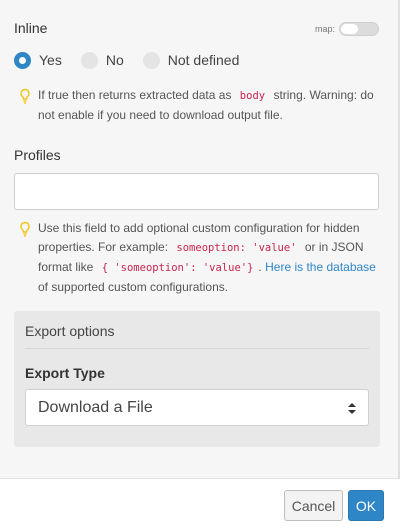  Describe the element at coordinates (50, 60) in the screenshot. I see `radio-yes-label: Yes` at that location.